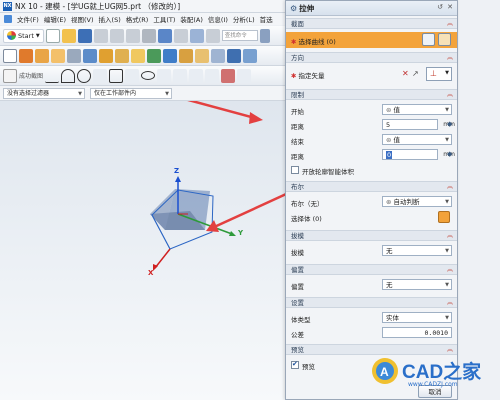  I want to click on ellipse-icon, so click(148, 75).